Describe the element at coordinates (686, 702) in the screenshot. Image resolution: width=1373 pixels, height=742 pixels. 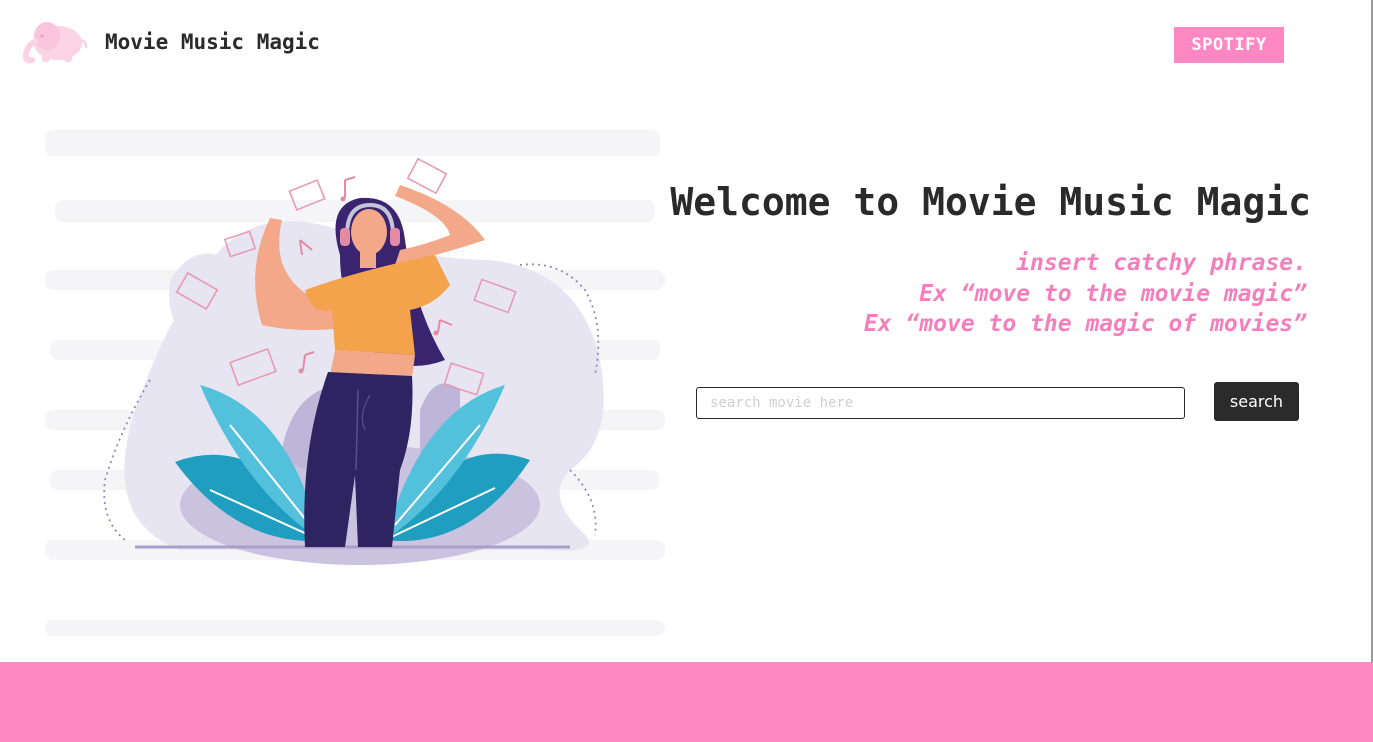
I see `footer-bar` at that location.